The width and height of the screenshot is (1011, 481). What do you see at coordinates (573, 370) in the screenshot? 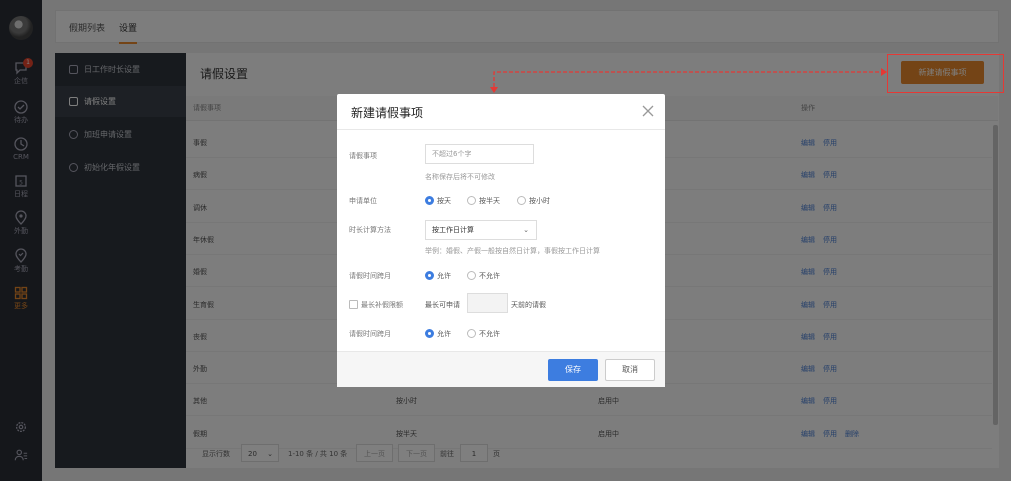
I see `save-button: 保存` at bounding box center [573, 370].